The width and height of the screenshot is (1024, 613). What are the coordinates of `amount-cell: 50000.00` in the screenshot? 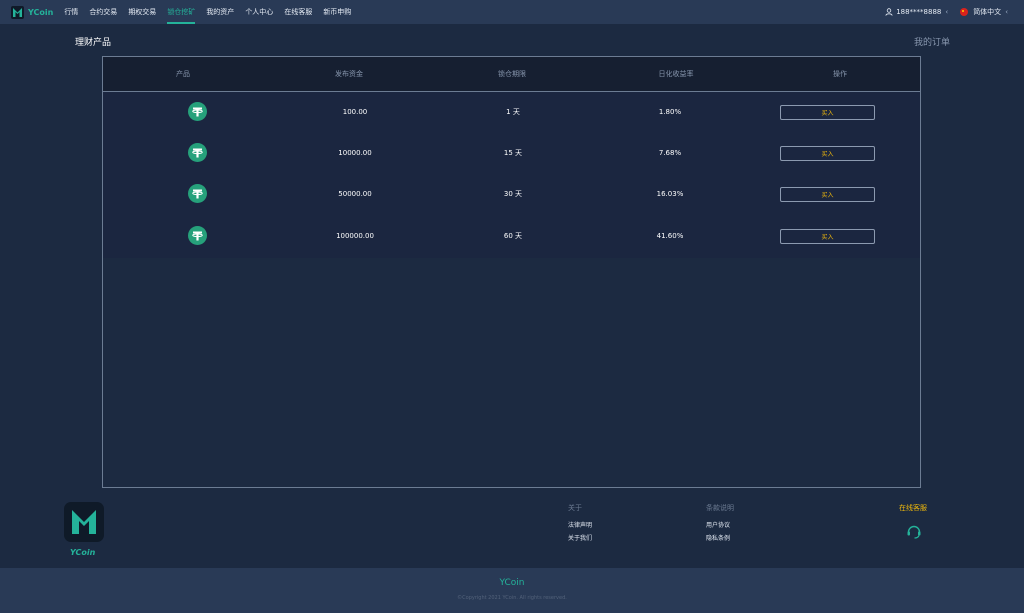 It's located at (355, 194).